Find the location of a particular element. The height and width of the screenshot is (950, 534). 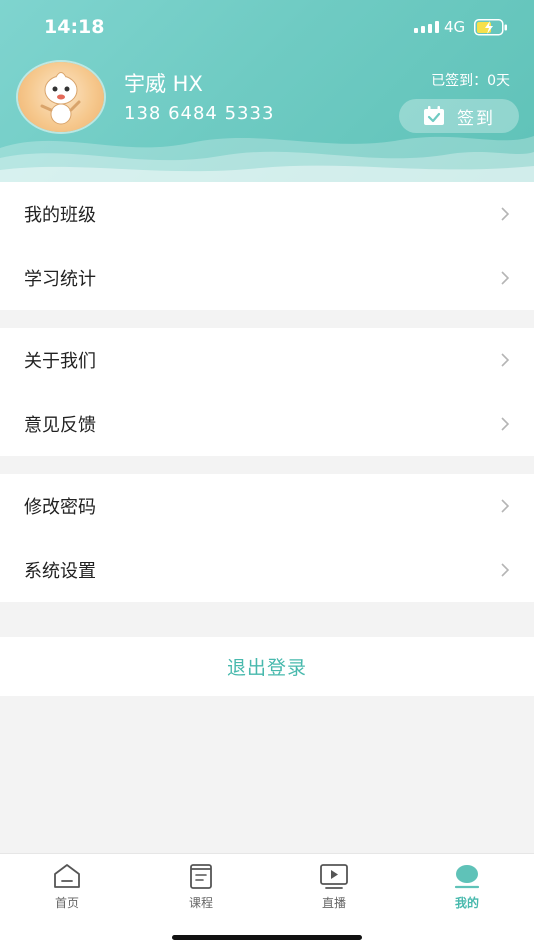

network-type: 4G is located at coordinates (455, 27).